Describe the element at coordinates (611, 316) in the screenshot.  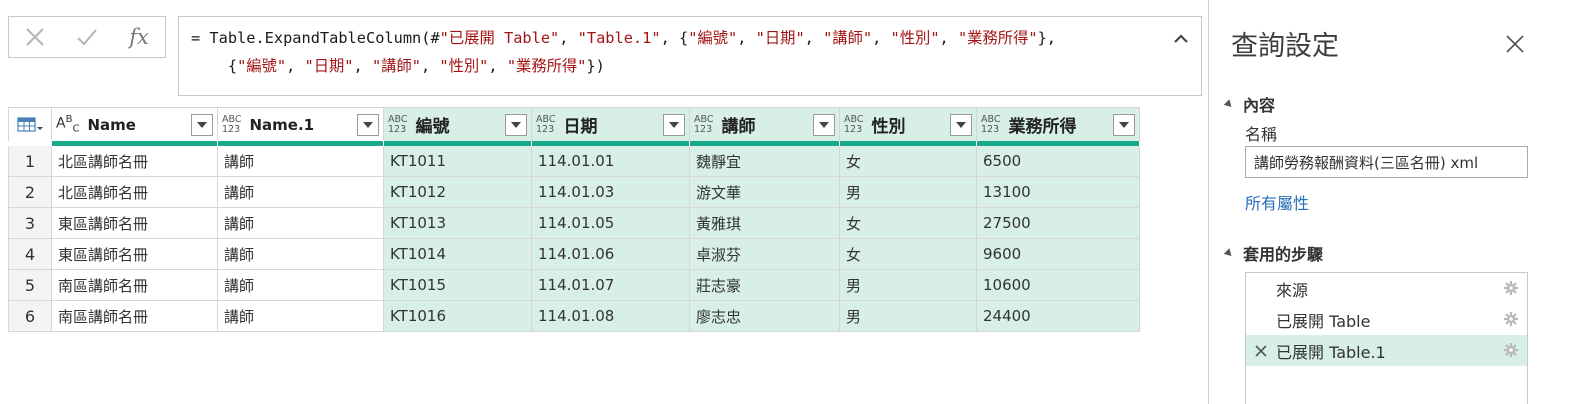
I see `table-cell: 114.01.08` at that location.